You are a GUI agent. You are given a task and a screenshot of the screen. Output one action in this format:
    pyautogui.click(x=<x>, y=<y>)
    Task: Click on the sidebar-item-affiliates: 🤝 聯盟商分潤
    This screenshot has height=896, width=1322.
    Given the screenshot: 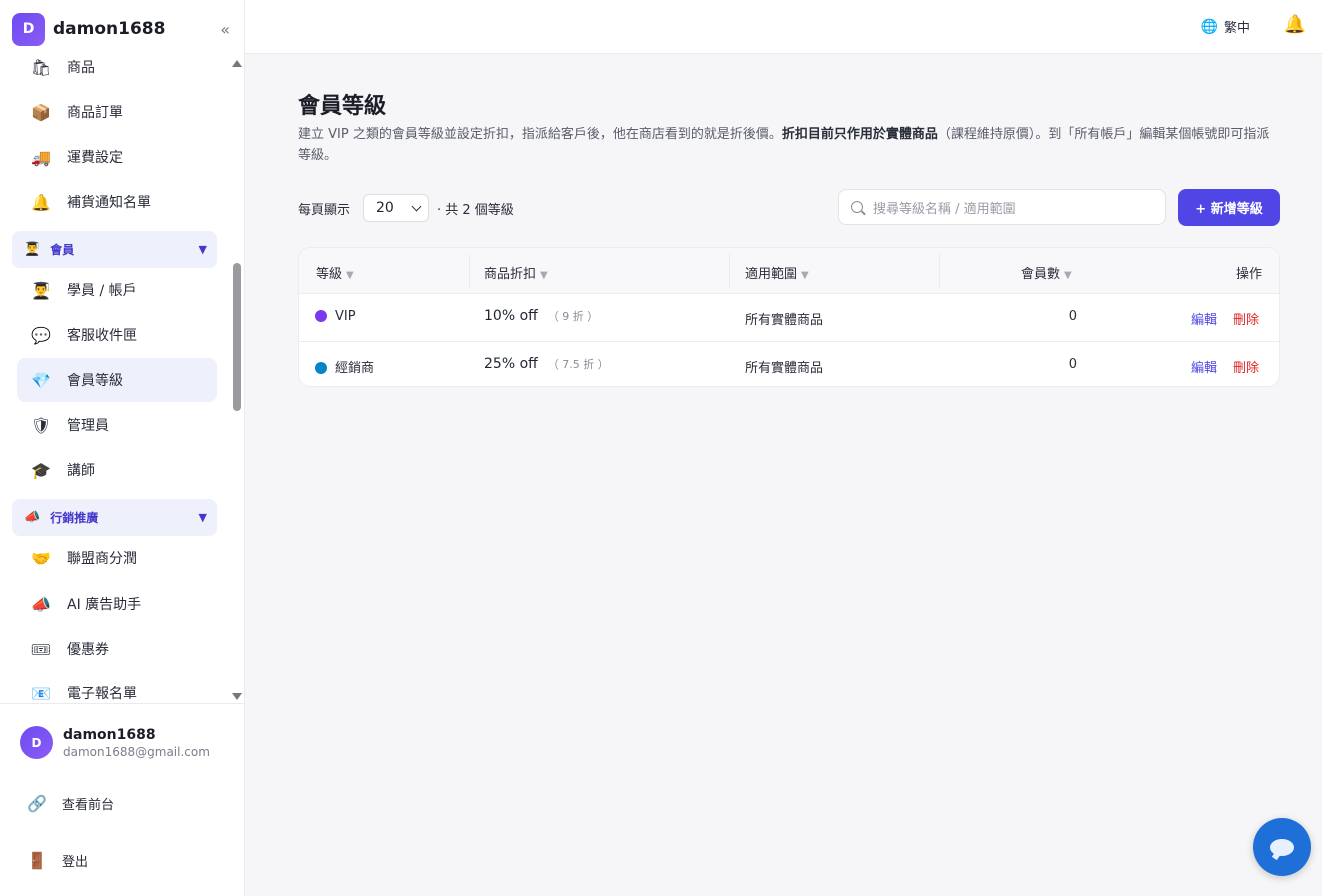 What is the action you would take?
    pyautogui.click(x=117, y=558)
    